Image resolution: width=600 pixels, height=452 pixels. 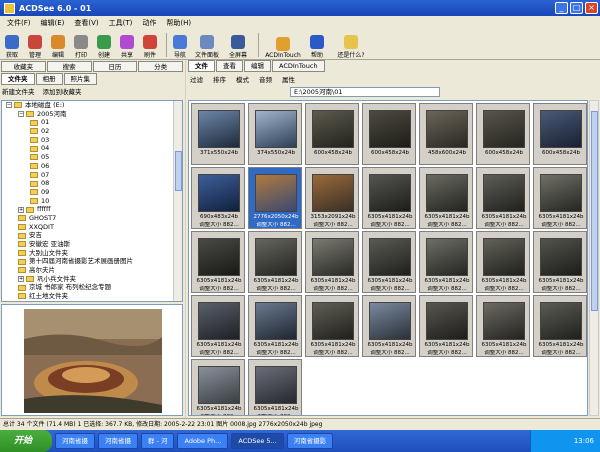 I want to click on tree-item: 06, so click(x=92, y=166).